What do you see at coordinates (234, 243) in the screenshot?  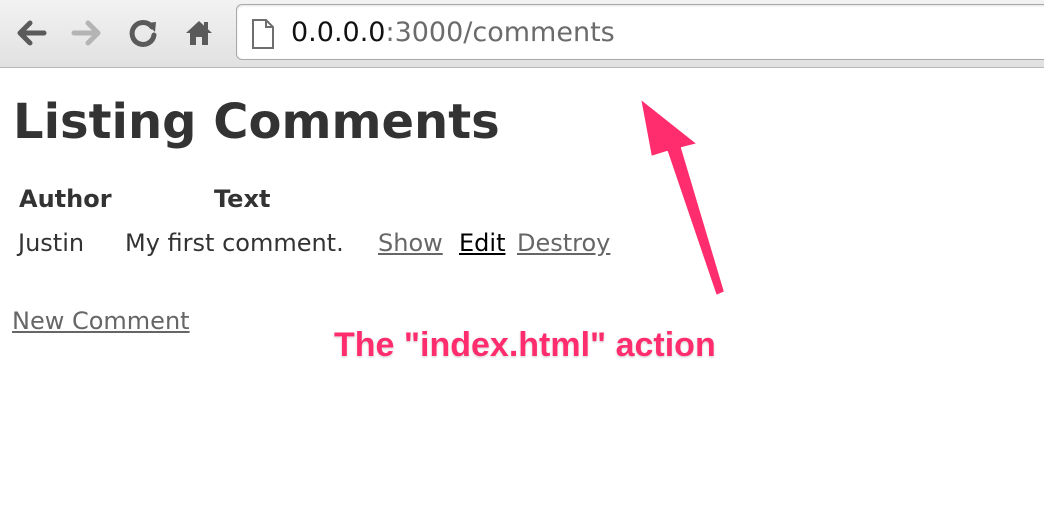 I see `cell-text: My first comment.` at bounding box center [234, 243].